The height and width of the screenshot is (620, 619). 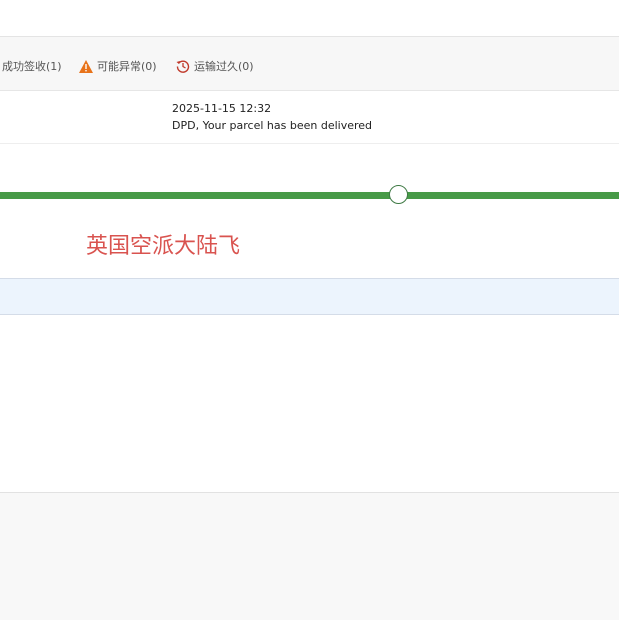 I want to click on status-filter-bar: 成功签收(1) 可能异常(0) 运输过久(0), so click(x=309, y=64).